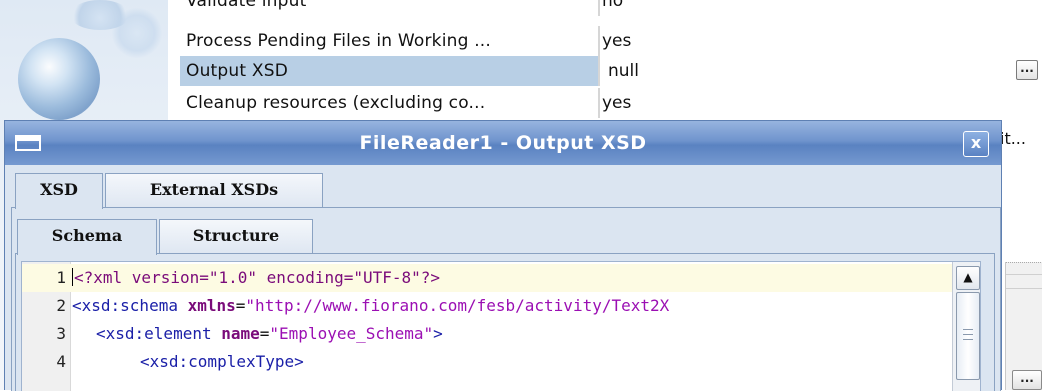  Describe the element at coordinates (487, 362) in the screenshot. I see `code-line: 4 <xsd:complexType>` at that location.